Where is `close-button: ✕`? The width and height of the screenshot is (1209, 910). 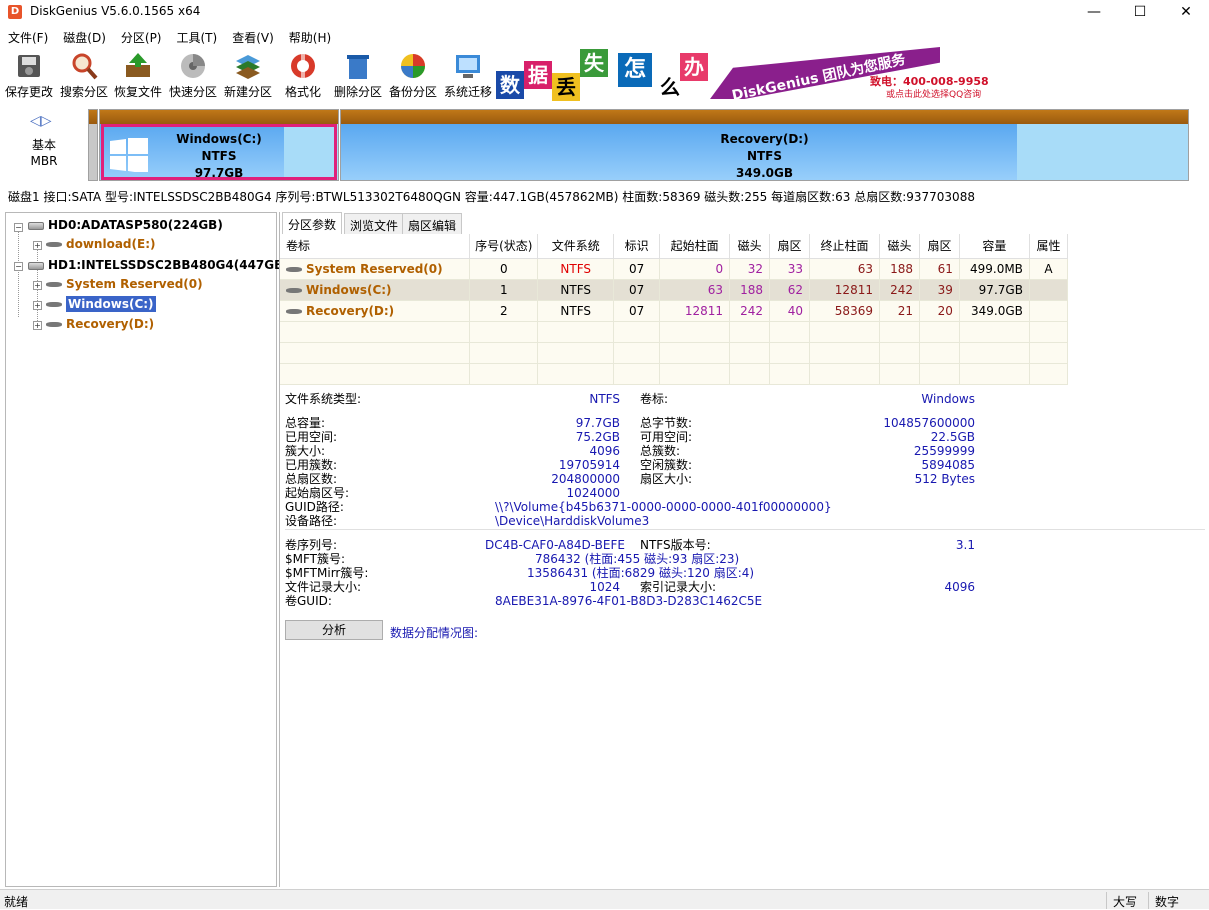
close-button: ✕ is located at coordinates (1186, 12).